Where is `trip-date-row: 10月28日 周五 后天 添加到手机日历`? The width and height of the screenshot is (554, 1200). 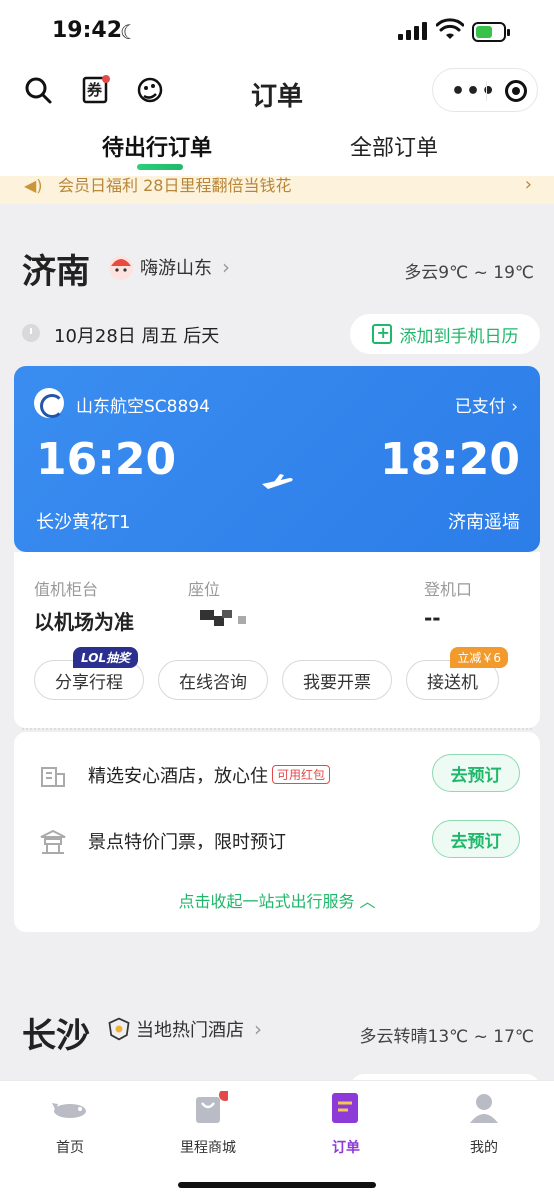
trip-date-row: 10月28日 周五 后天 添加到手机日历 is located at coordinates (277, 334).